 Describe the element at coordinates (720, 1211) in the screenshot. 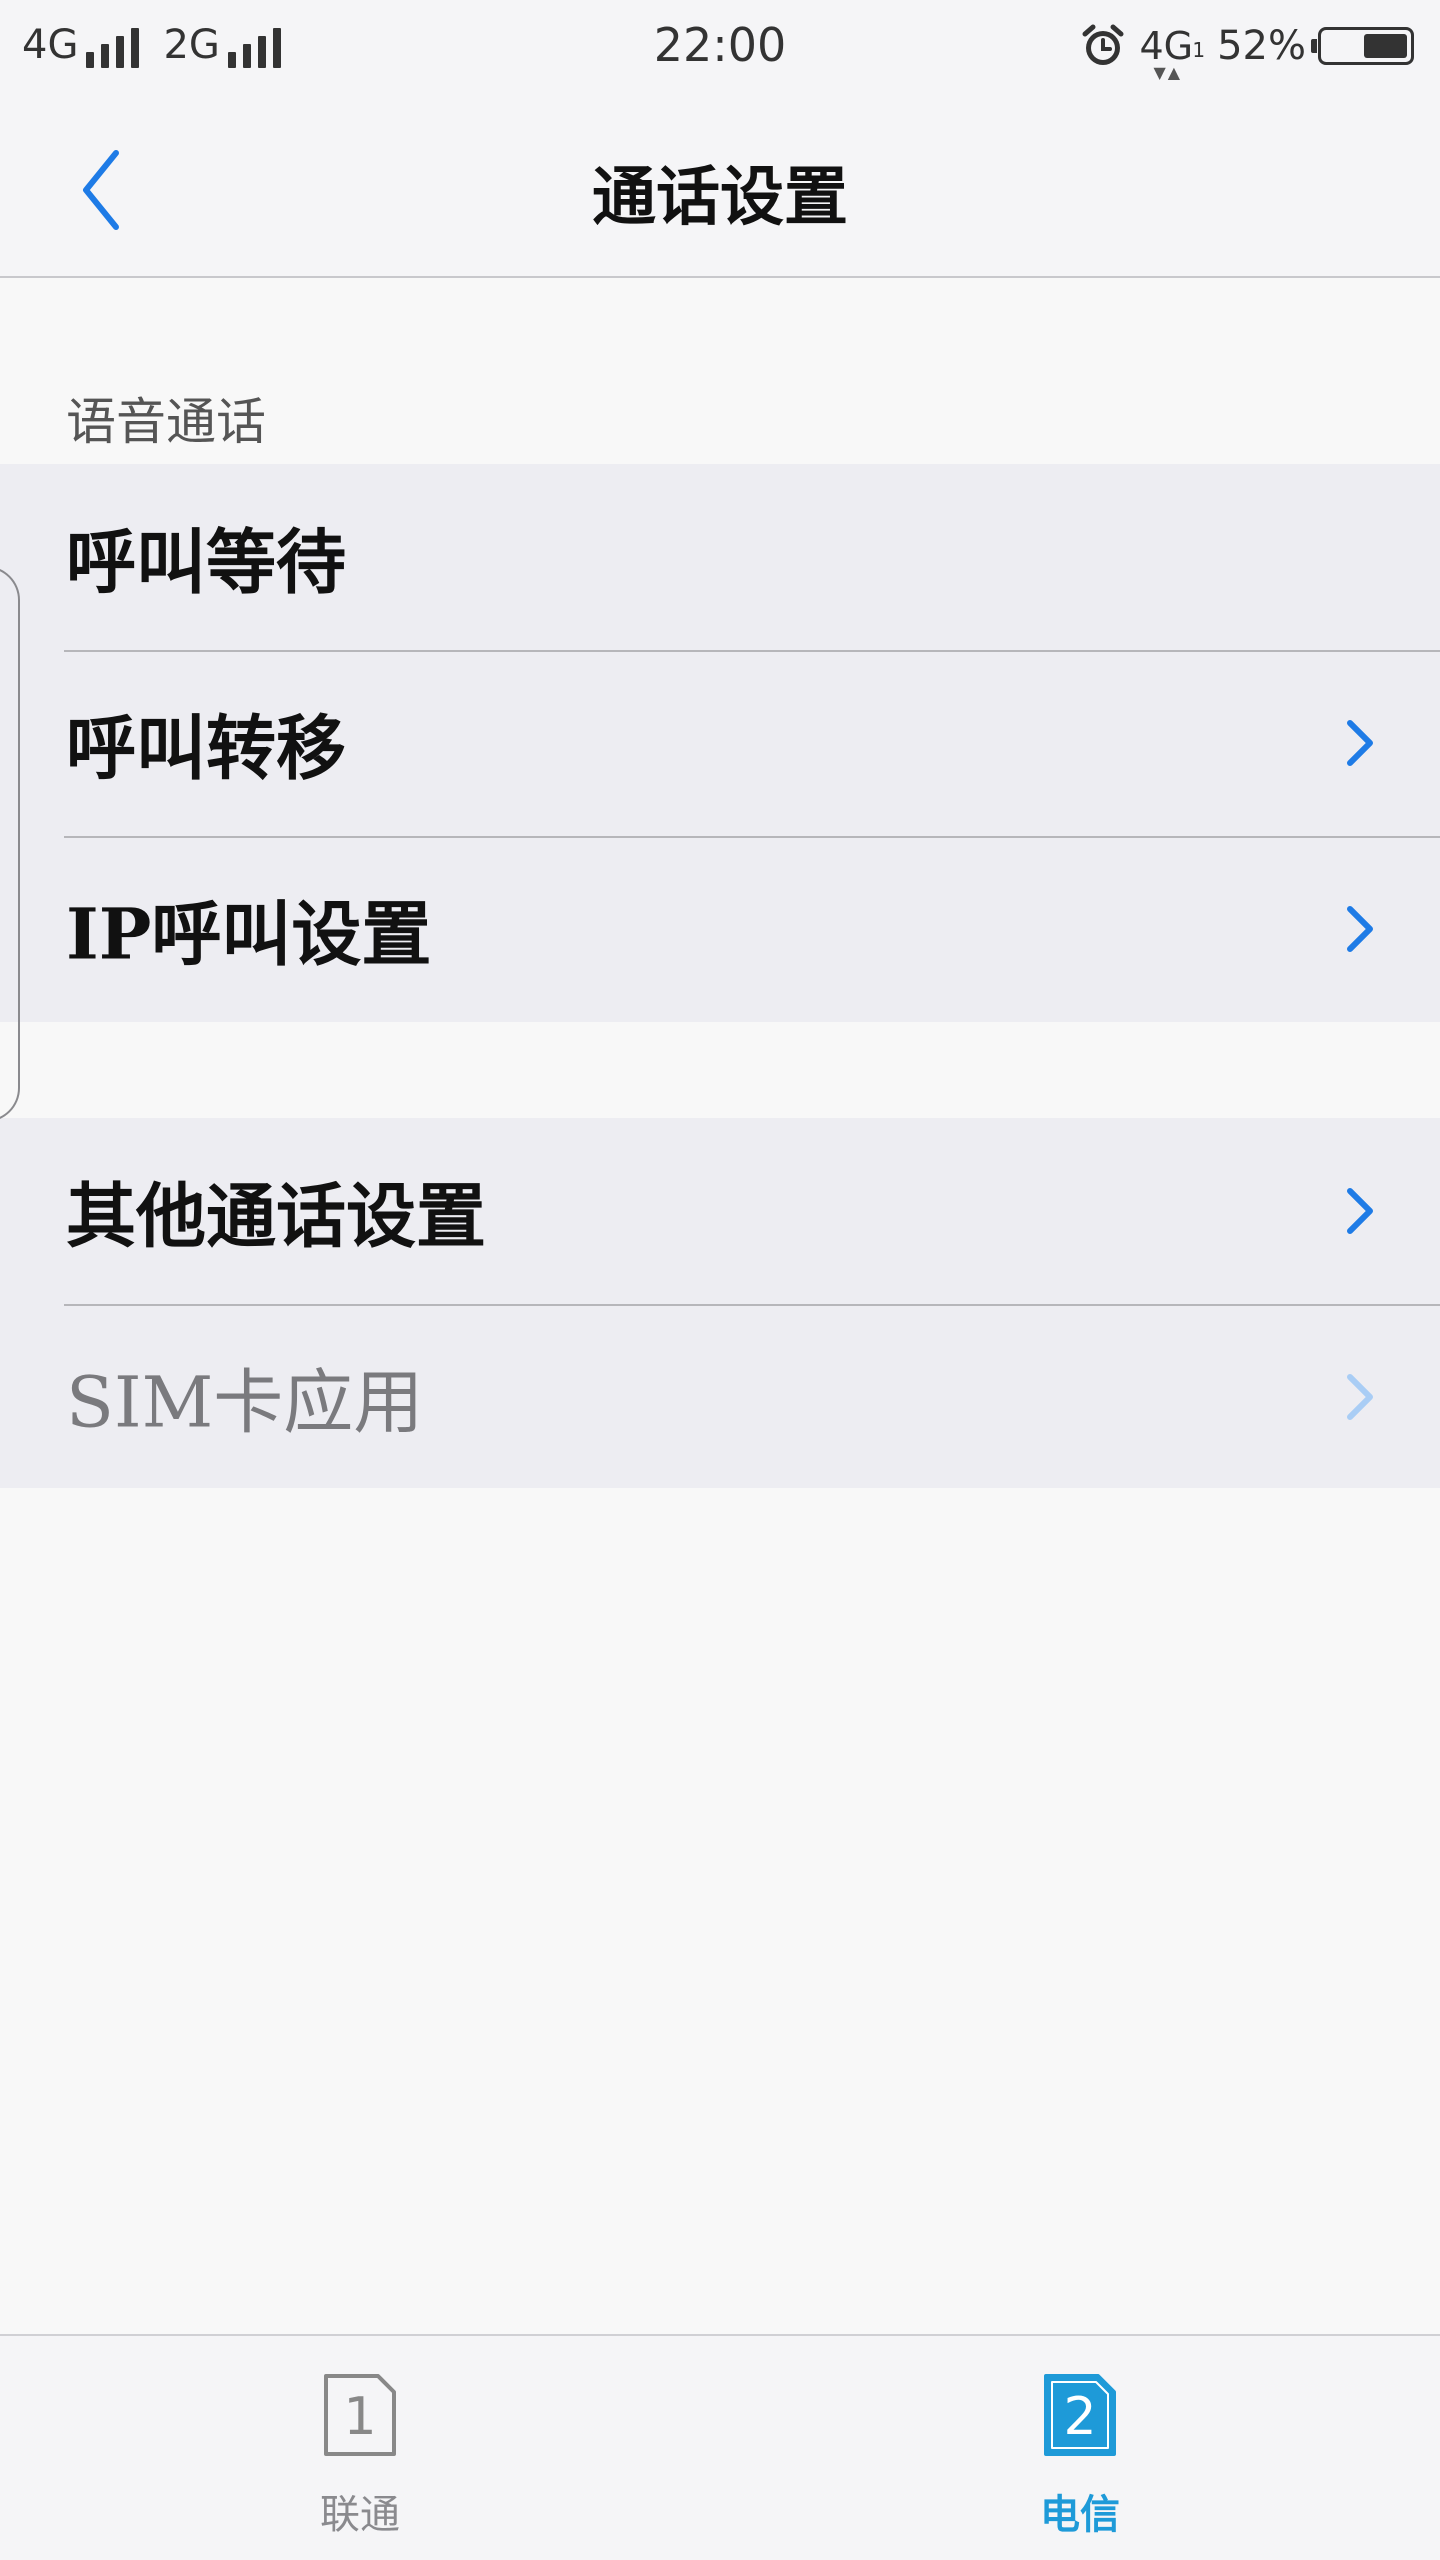

I see `row-other-call-settings: 其他通话设置` at that location.